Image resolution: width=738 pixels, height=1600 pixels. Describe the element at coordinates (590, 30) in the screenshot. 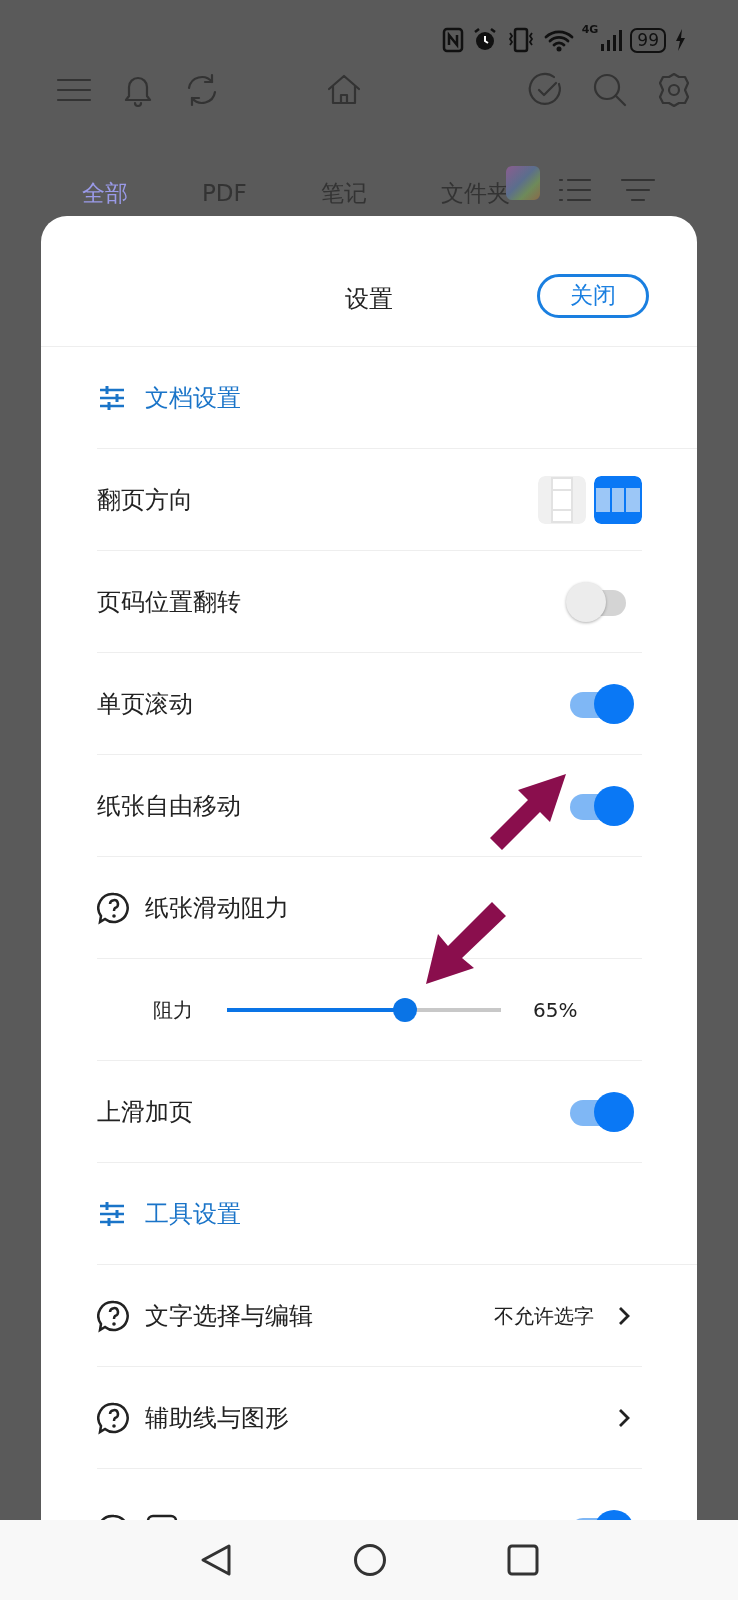

I see `network-label: 4G` at that location.